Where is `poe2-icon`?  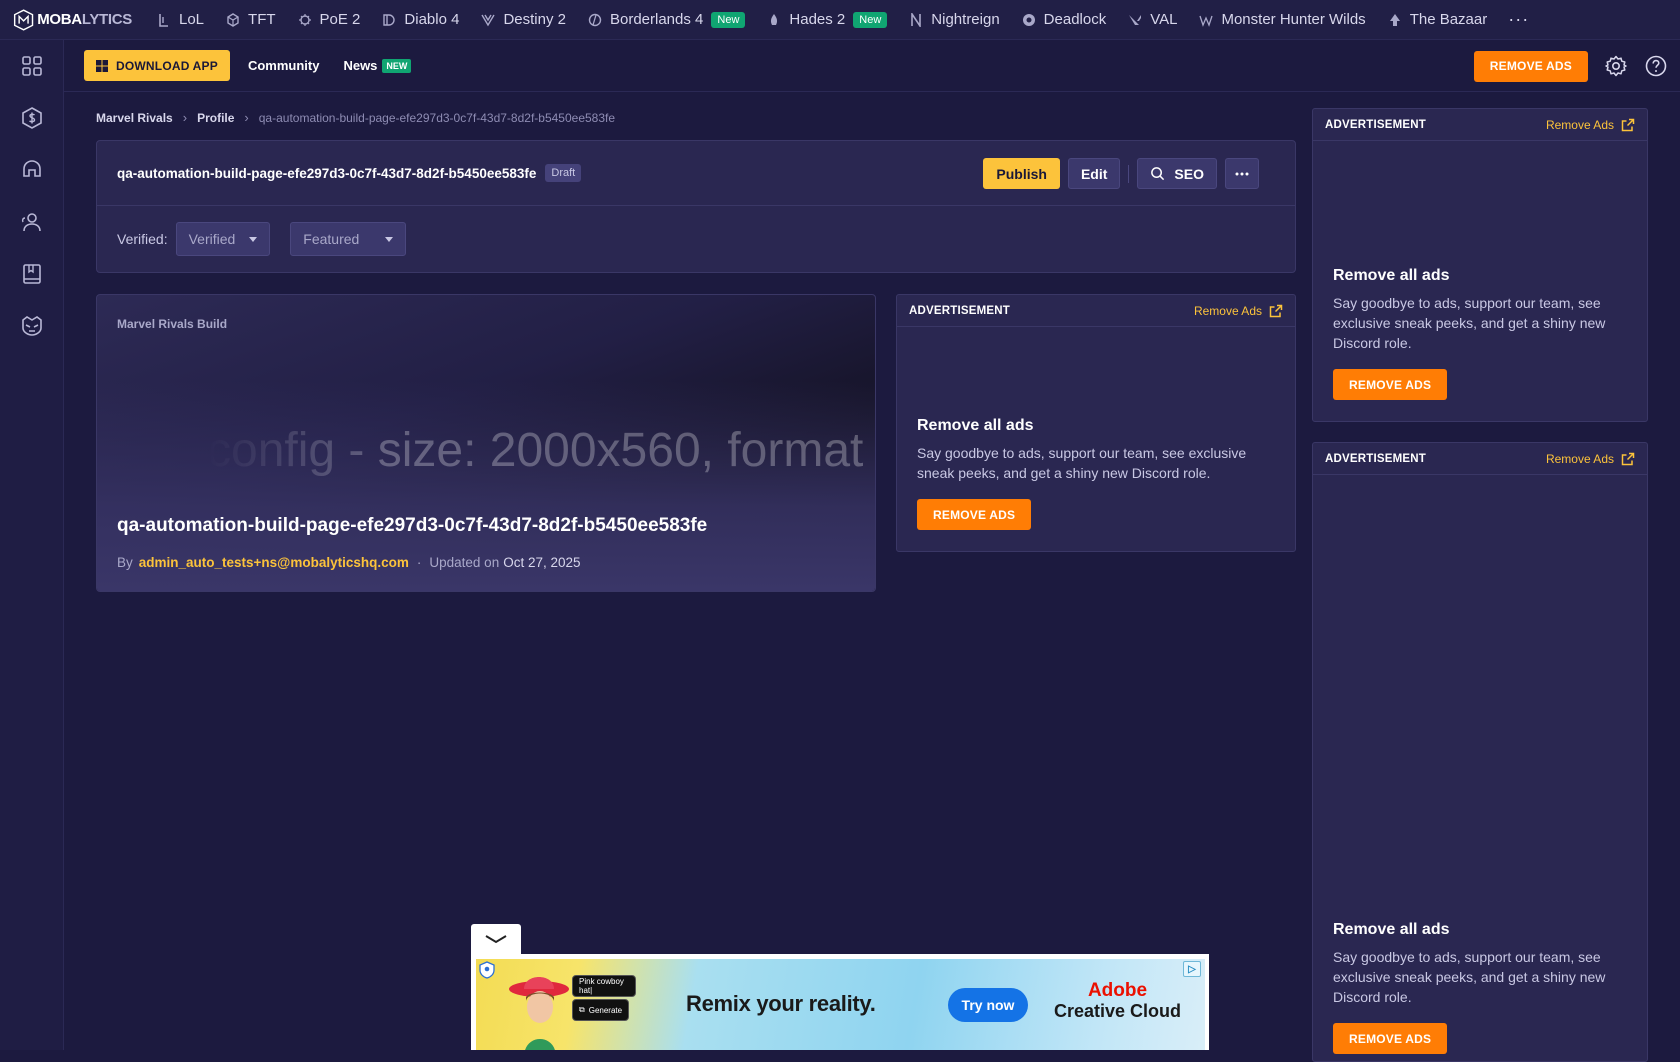
poe2-icon is located at coordinates (304, 19).